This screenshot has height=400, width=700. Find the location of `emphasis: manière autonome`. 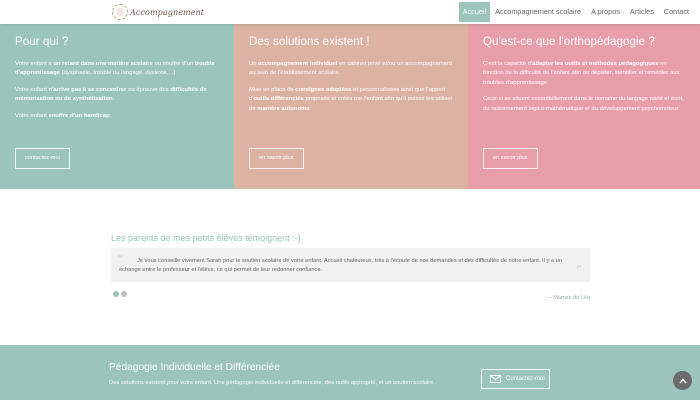

emphasis: manière autonome is located at coordinates (283, 108).